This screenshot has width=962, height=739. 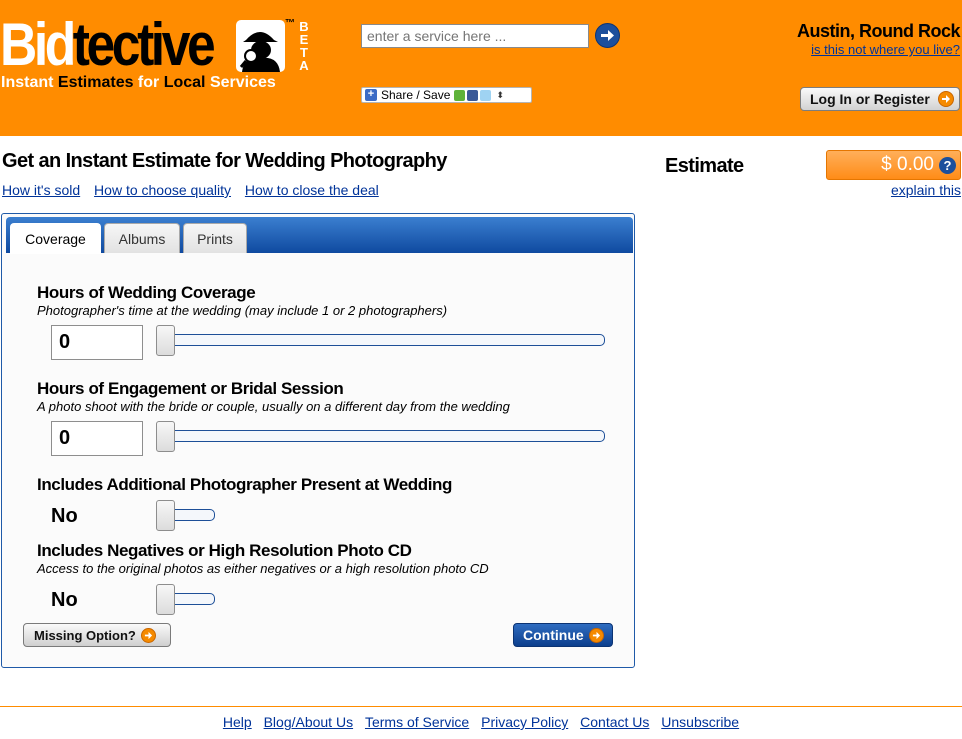 I want to click on twitter-icon, so click(x=486, y=95).